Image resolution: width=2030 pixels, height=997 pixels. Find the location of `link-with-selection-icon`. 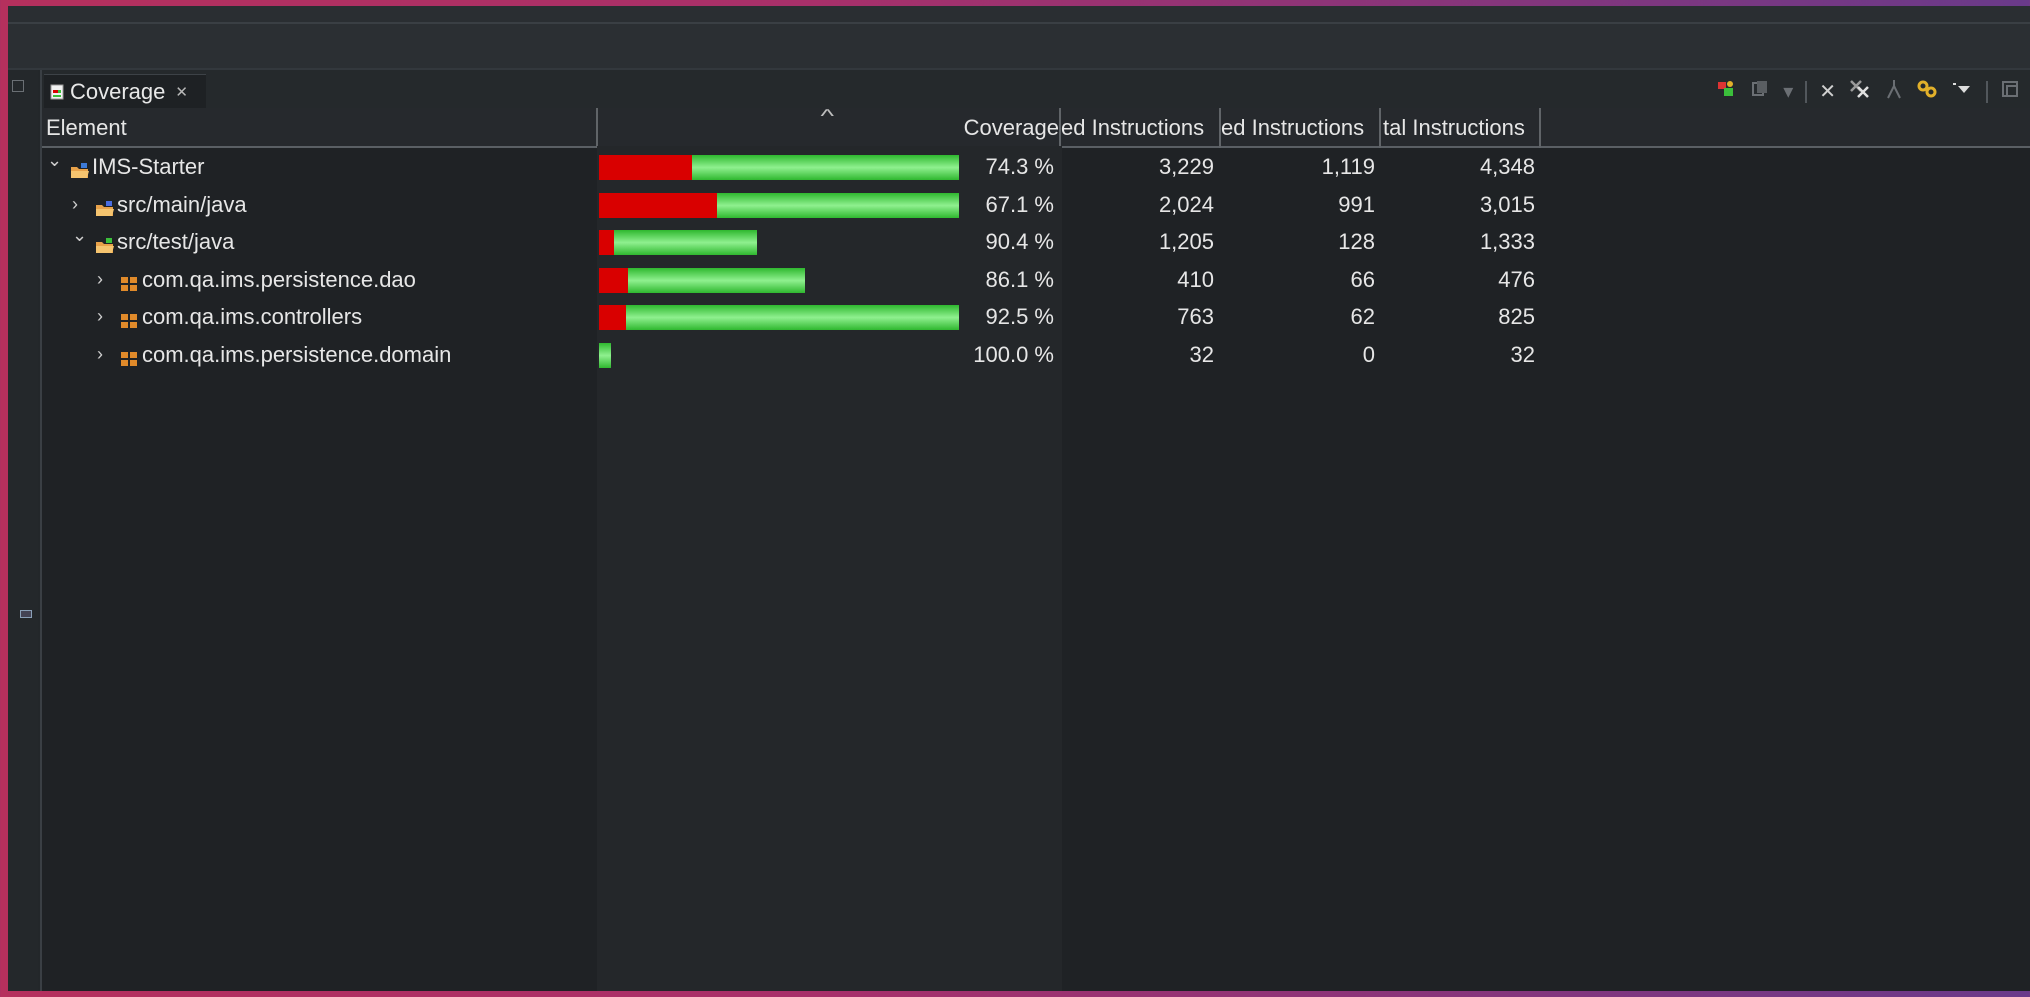

link-with-selection-icon is located at coordinates (1927, 91).